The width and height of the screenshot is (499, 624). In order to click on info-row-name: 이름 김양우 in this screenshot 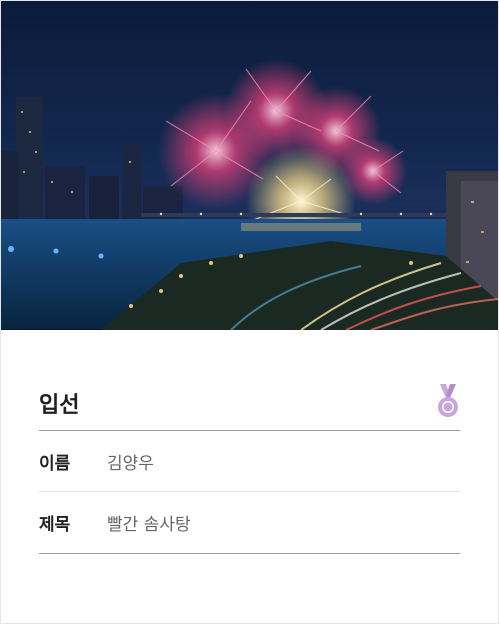, I will do `click(249, 461)`.